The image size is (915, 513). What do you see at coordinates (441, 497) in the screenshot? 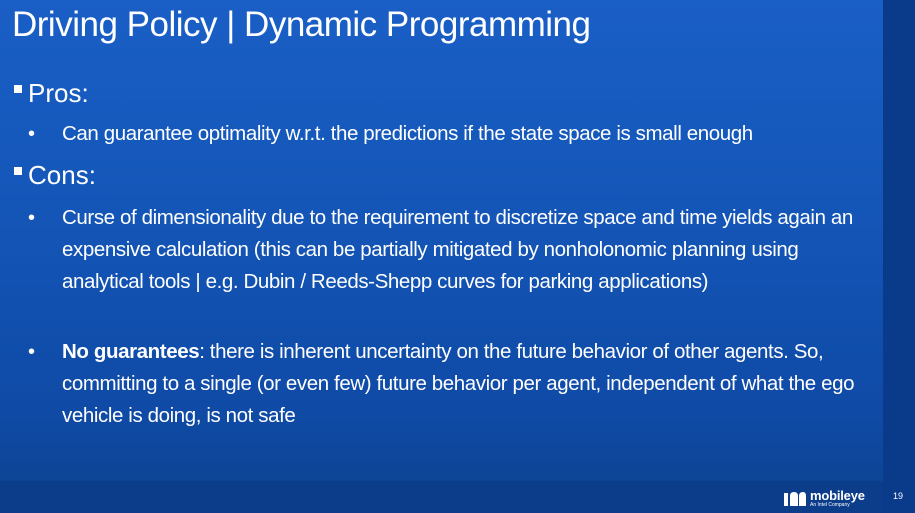
I see `footer-band` at bounding box center [441, 497].